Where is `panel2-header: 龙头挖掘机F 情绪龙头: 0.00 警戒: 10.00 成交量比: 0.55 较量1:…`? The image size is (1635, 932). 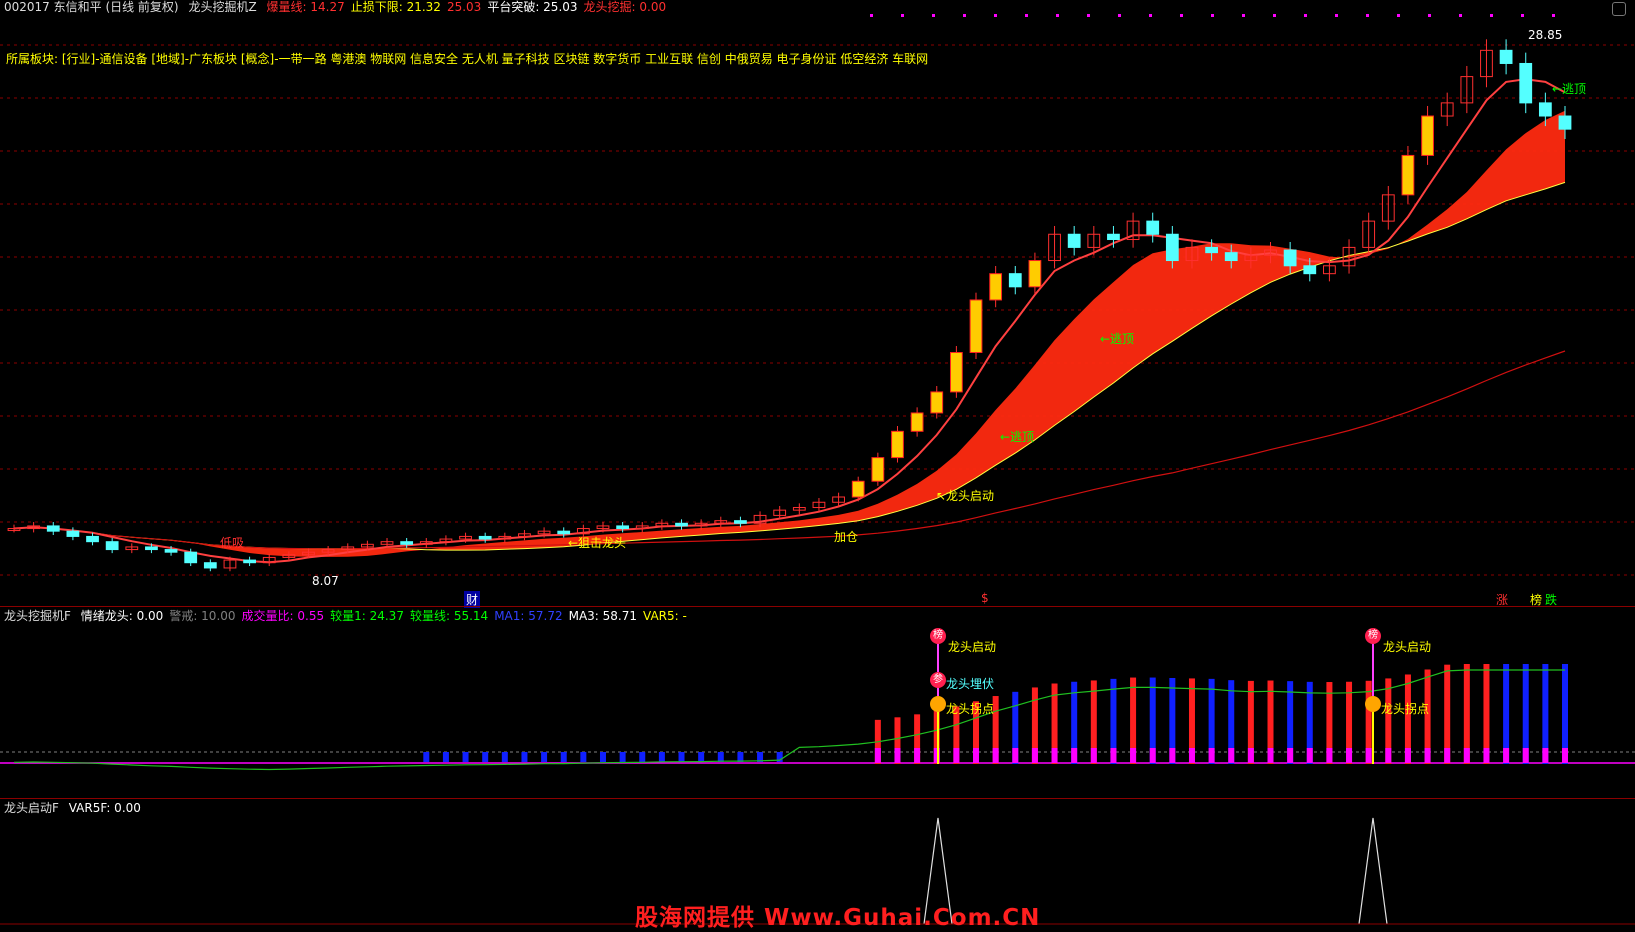
panel2-header: 龙头挖掘机F 情绪龙头: 0.00 警戒: 10.00 成交量比: 0.55 较量1:… is located at coordinates (351, 616).